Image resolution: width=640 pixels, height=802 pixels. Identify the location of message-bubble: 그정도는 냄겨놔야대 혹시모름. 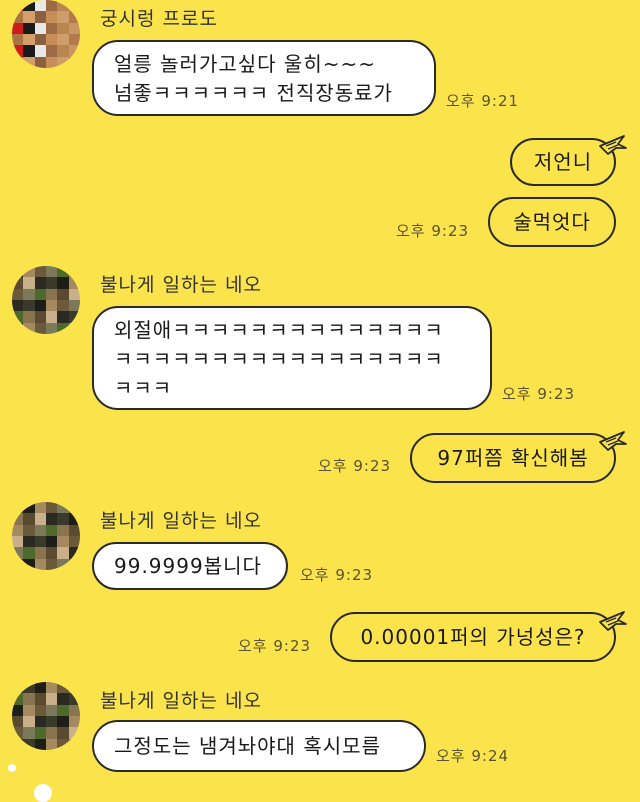
(259, 746).